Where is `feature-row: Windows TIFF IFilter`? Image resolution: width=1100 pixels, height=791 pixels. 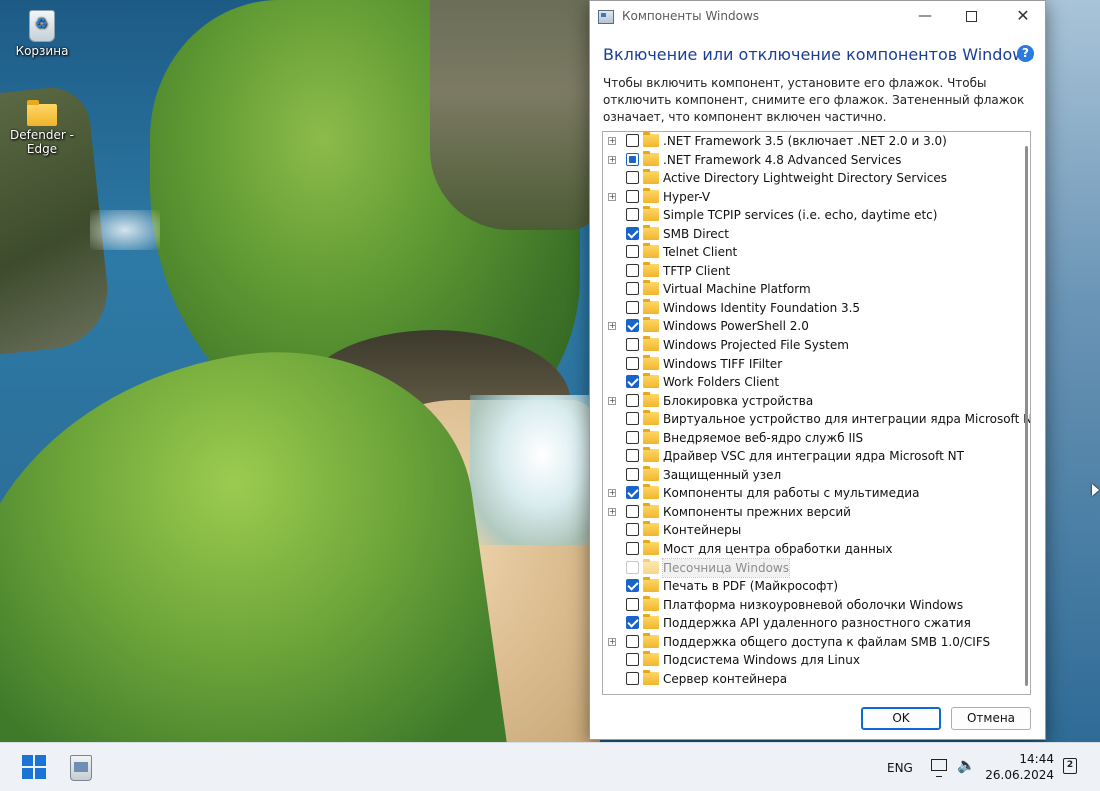
feature-row: Windows TIFF IFilter is located at coordinates (816, 364).